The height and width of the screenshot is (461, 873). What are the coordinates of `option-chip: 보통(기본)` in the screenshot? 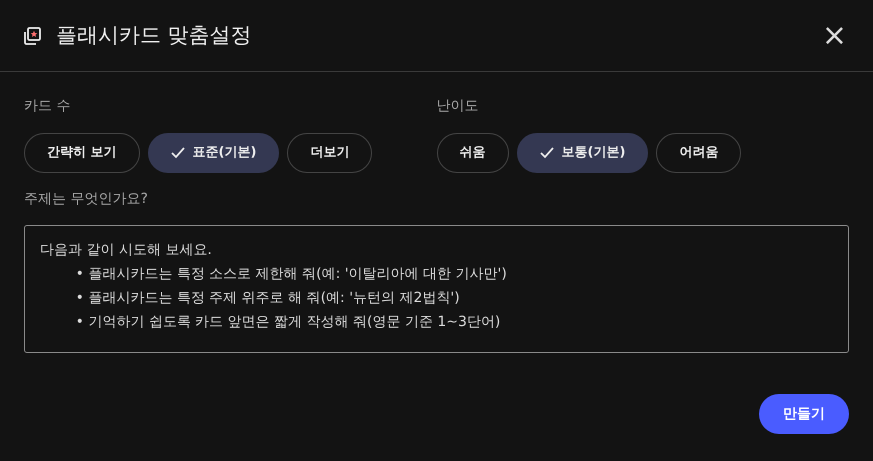 It's located at (582, 153).